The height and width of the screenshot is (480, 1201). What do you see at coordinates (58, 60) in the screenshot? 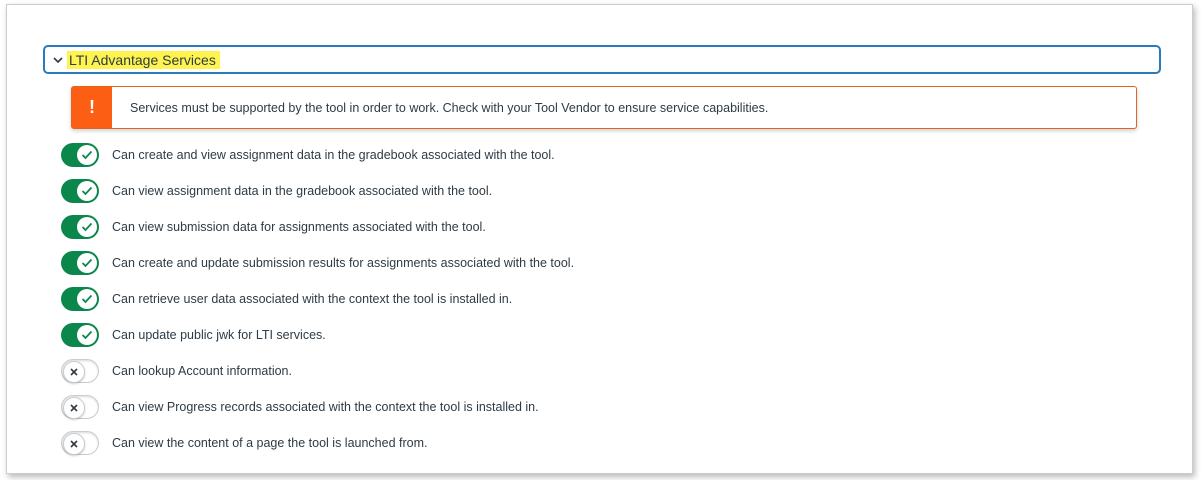
I see `chevron-down-icon` at bounding box center [58, 60].